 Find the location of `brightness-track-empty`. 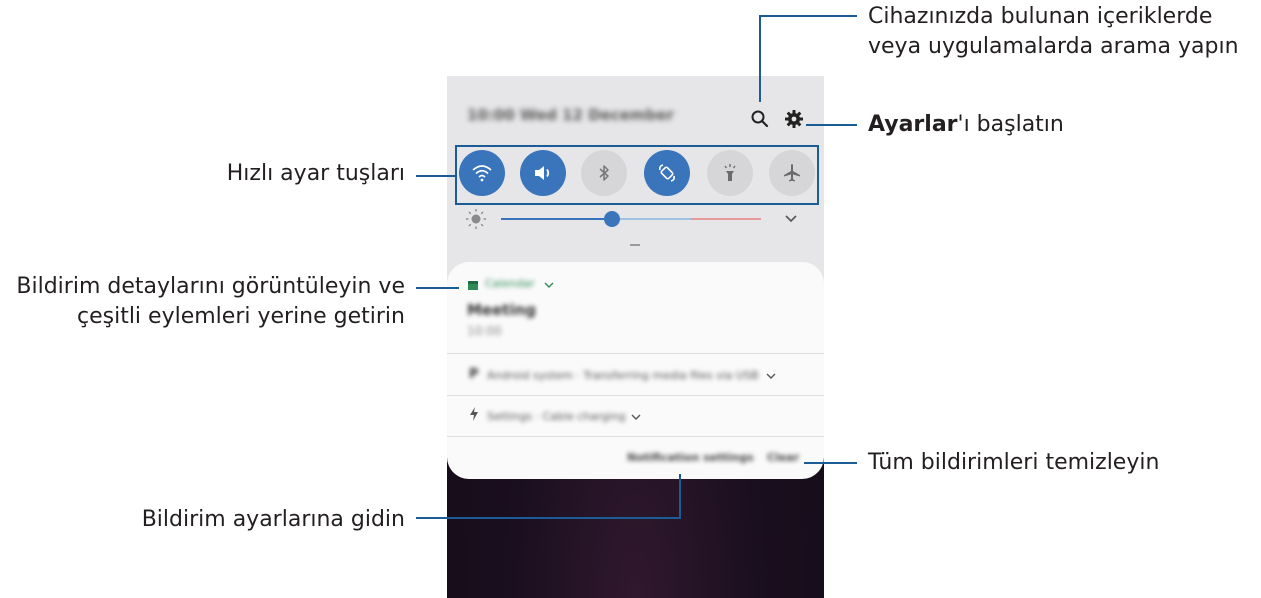

brightness-track-empty is located at coordinates (651, 219).